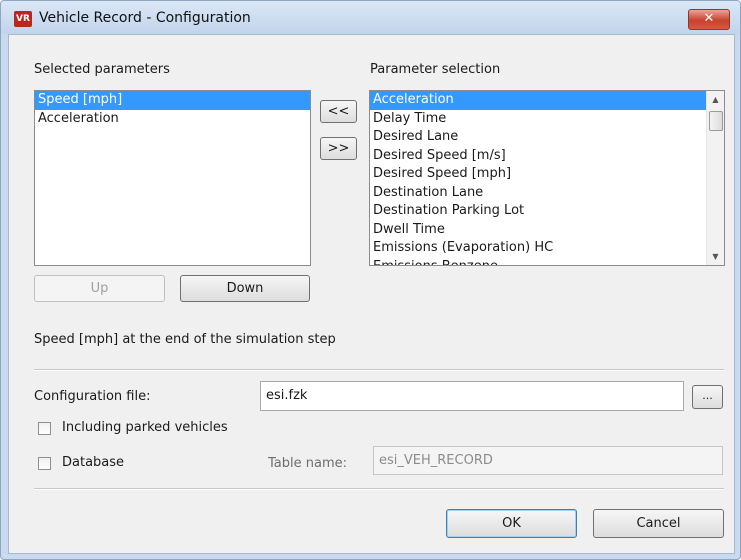 The image size is (741, 560). I want to click on selected-parameters-list: Speed [mph] Acceleration, so click(172, 178).